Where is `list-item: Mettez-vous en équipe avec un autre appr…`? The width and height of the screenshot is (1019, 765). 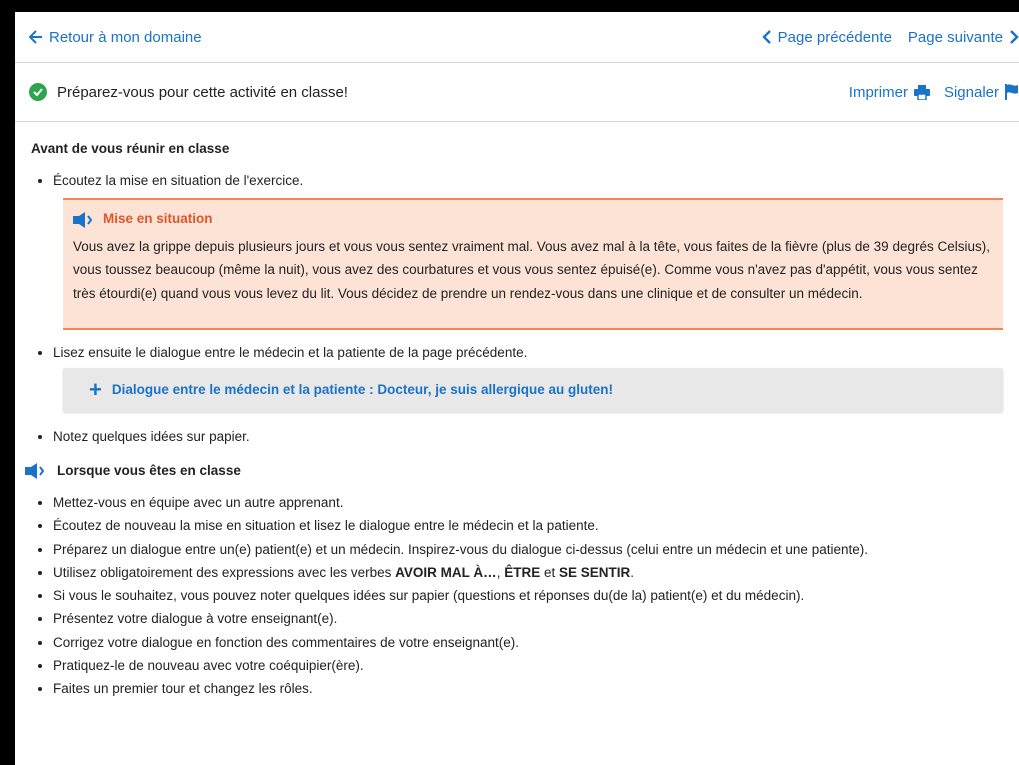 list-item: Mettez-vous en équipe avec un autre appr… is located at coordinates (528, 503).